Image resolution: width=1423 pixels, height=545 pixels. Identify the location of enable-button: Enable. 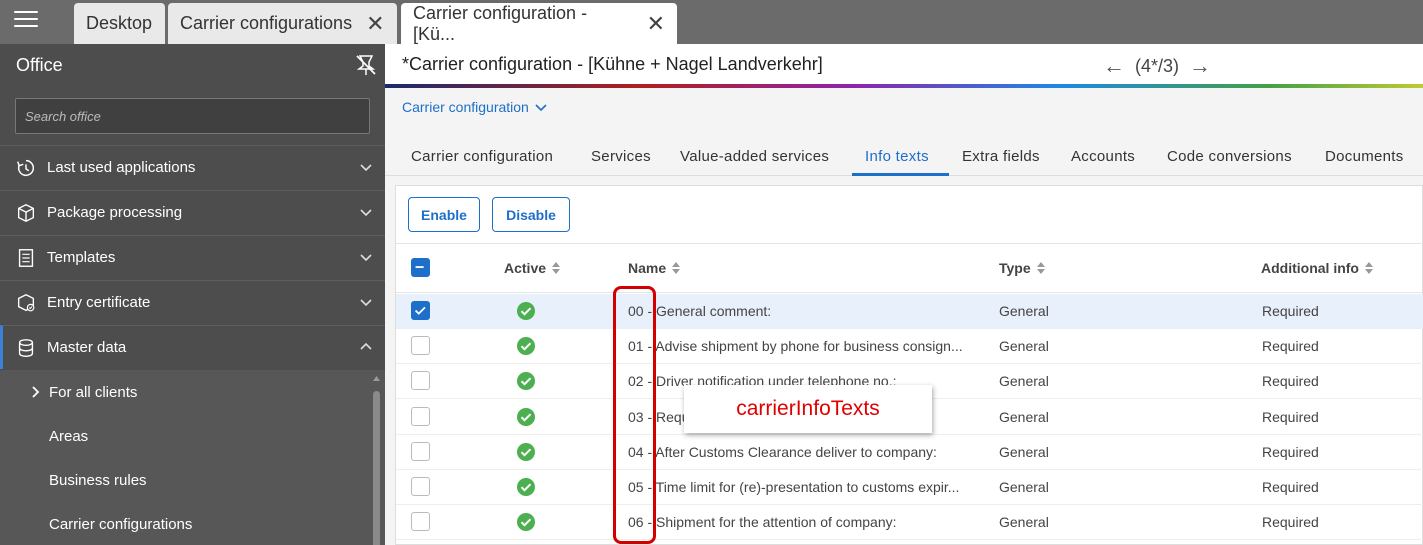
(444, 214).